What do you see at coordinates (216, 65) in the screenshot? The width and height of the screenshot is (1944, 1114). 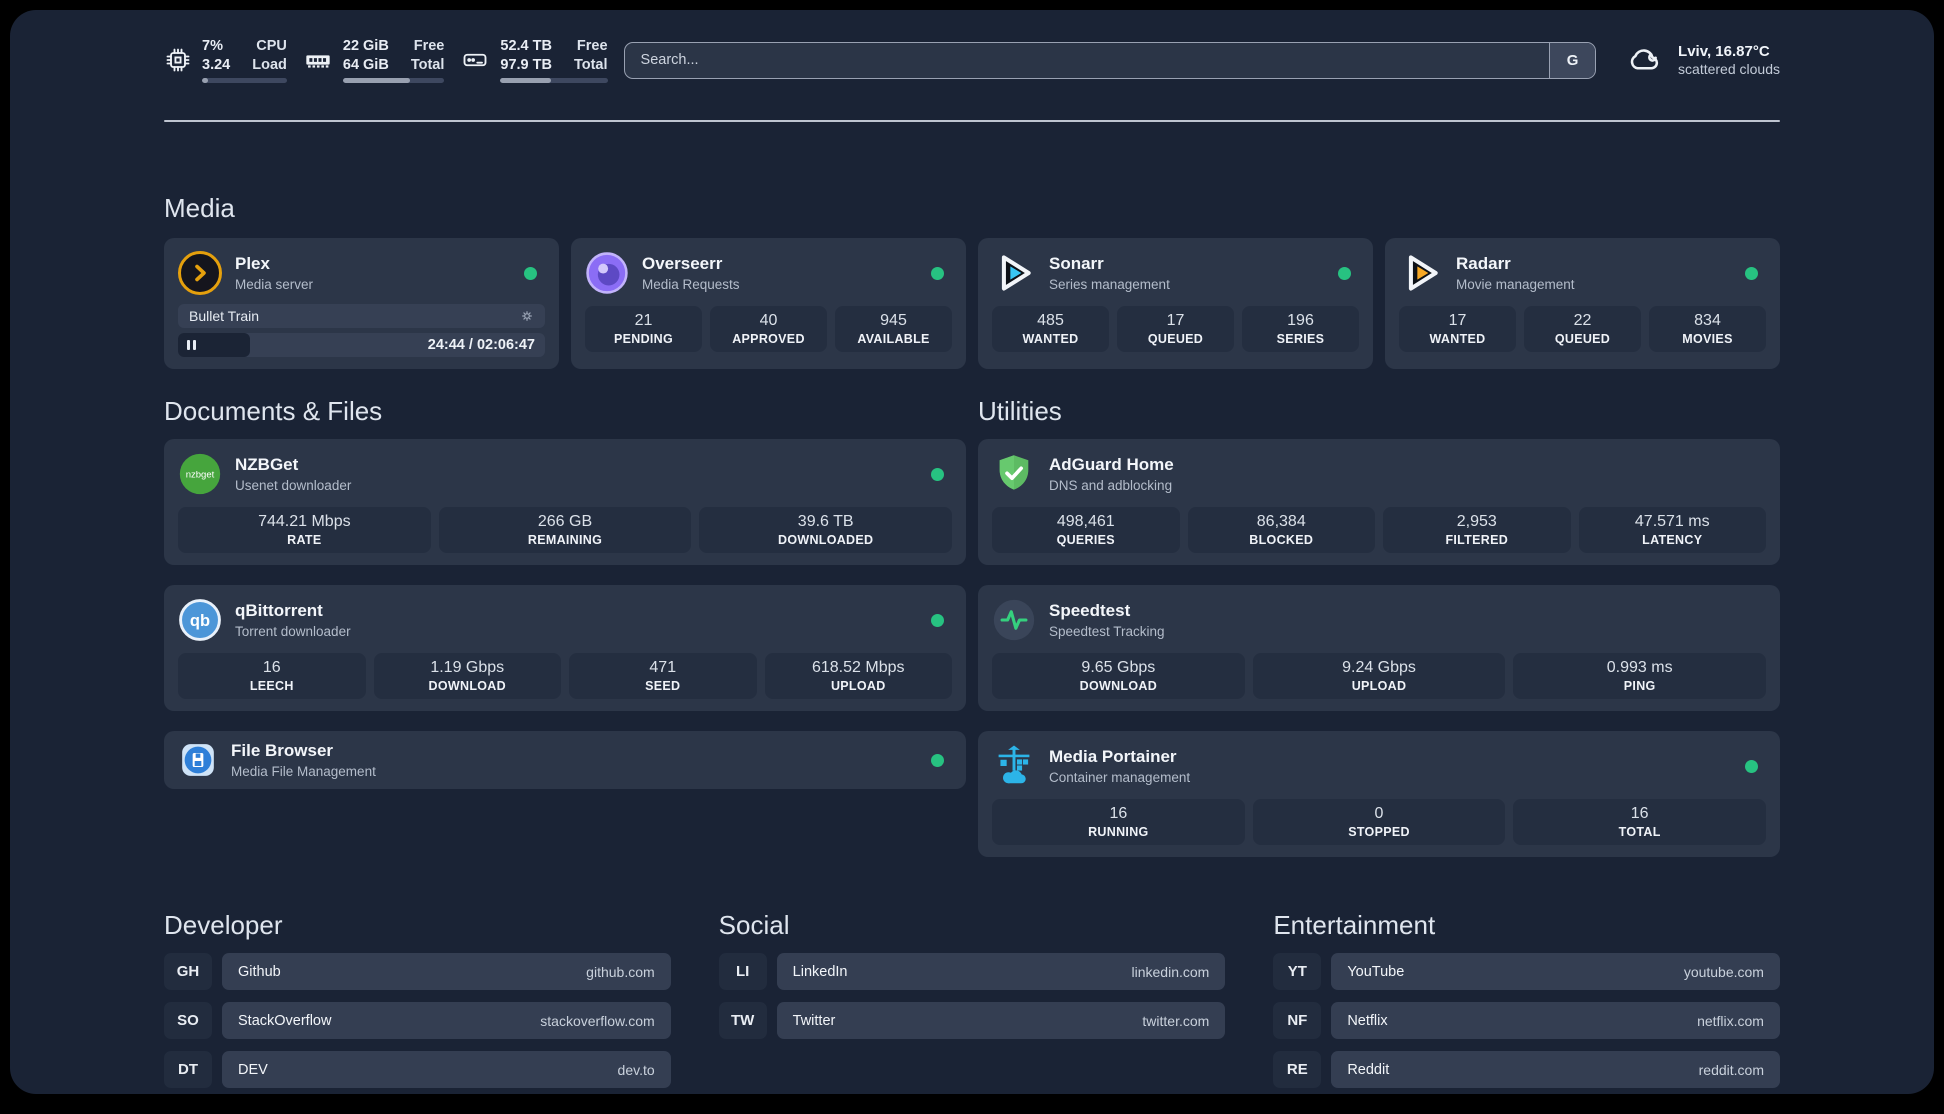 I see `cpu-load: 3.24` at bounding box center [216, 65].